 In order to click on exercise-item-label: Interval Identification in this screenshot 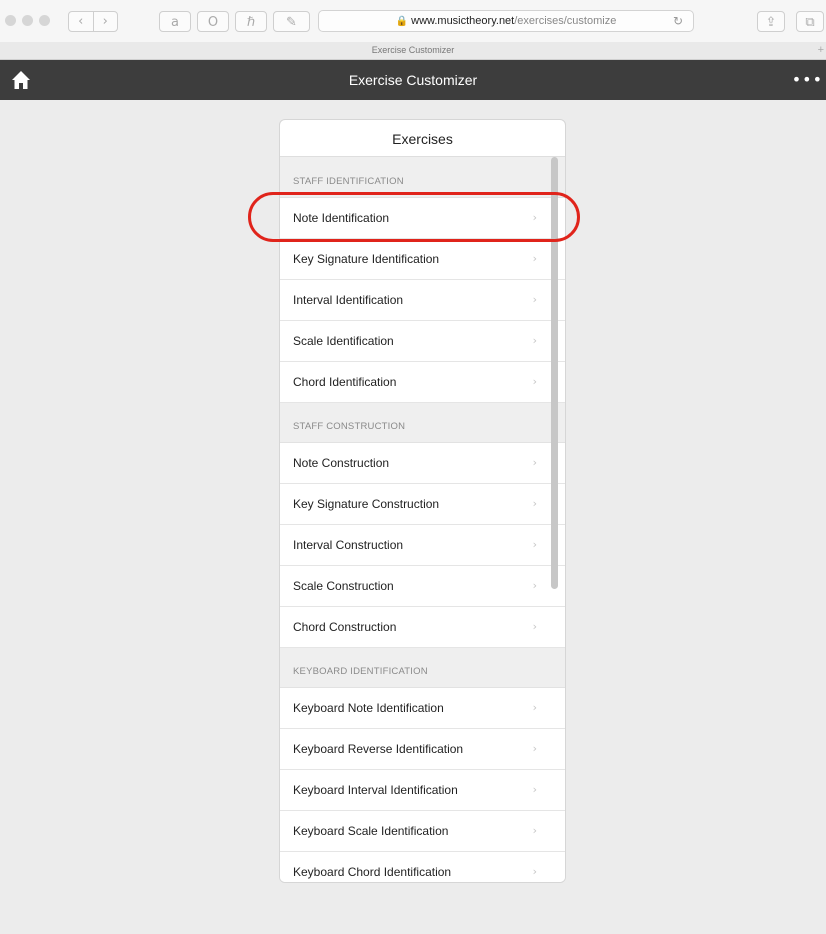, I will do `click(348, 300)`.